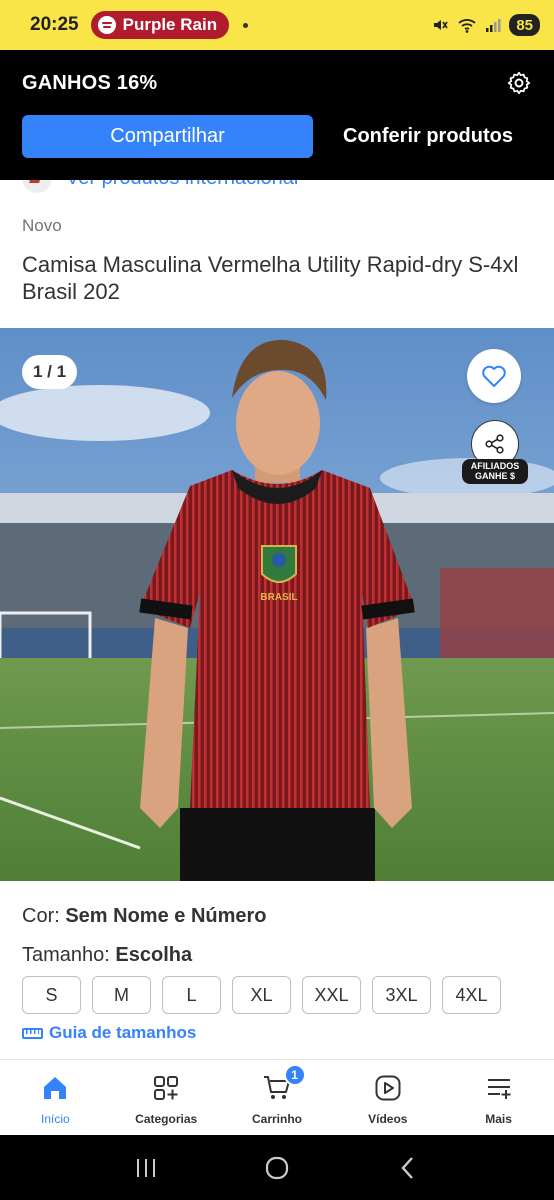 The width and height of the screenshot is (554, 1200). What do you see at coordinates (191, 995) in the screenshot?
I see `size-chip-l: L` at bounding box center [191, 995].